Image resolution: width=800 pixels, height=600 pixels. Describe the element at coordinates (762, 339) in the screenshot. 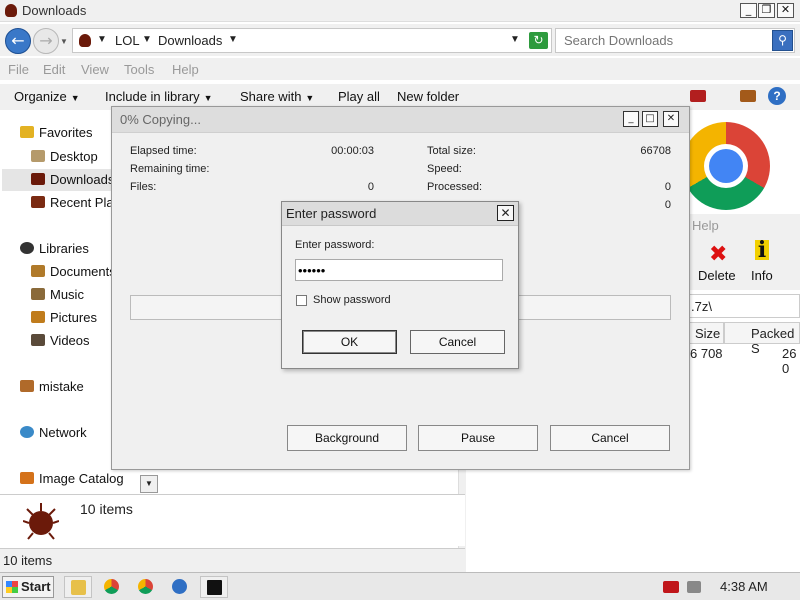

I see `fm-column-packed-size: Packed S` at that location.